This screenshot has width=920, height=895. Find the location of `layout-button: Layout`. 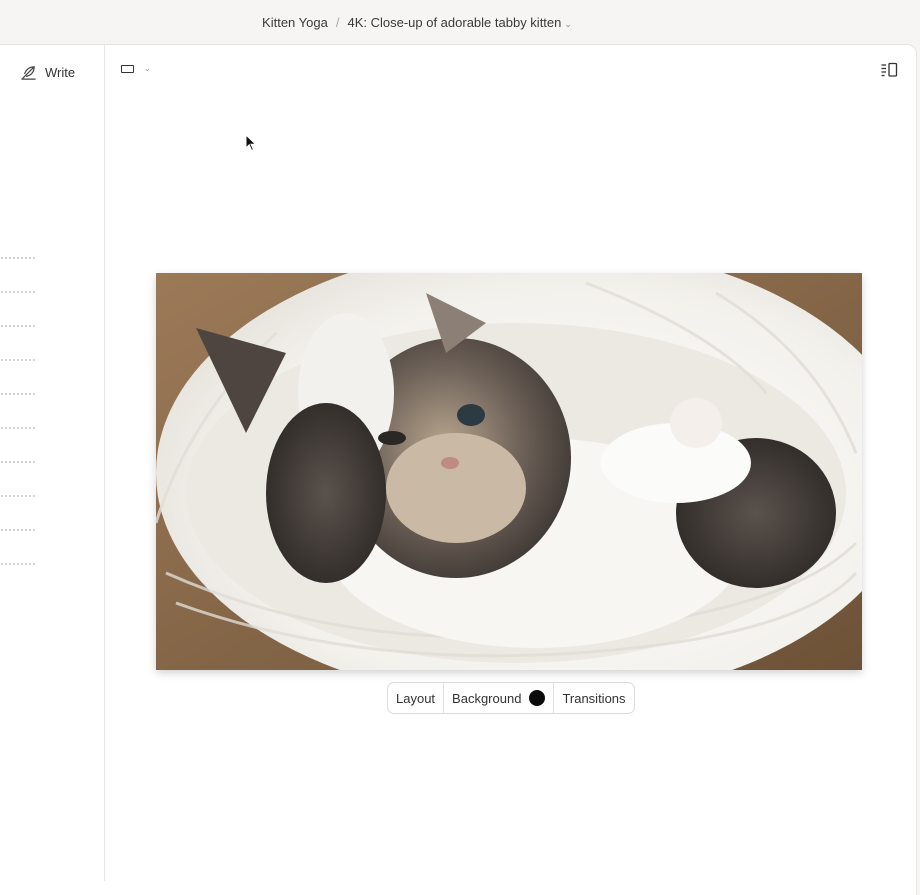

layout-button: Layout is located at coordinates (415, 698).